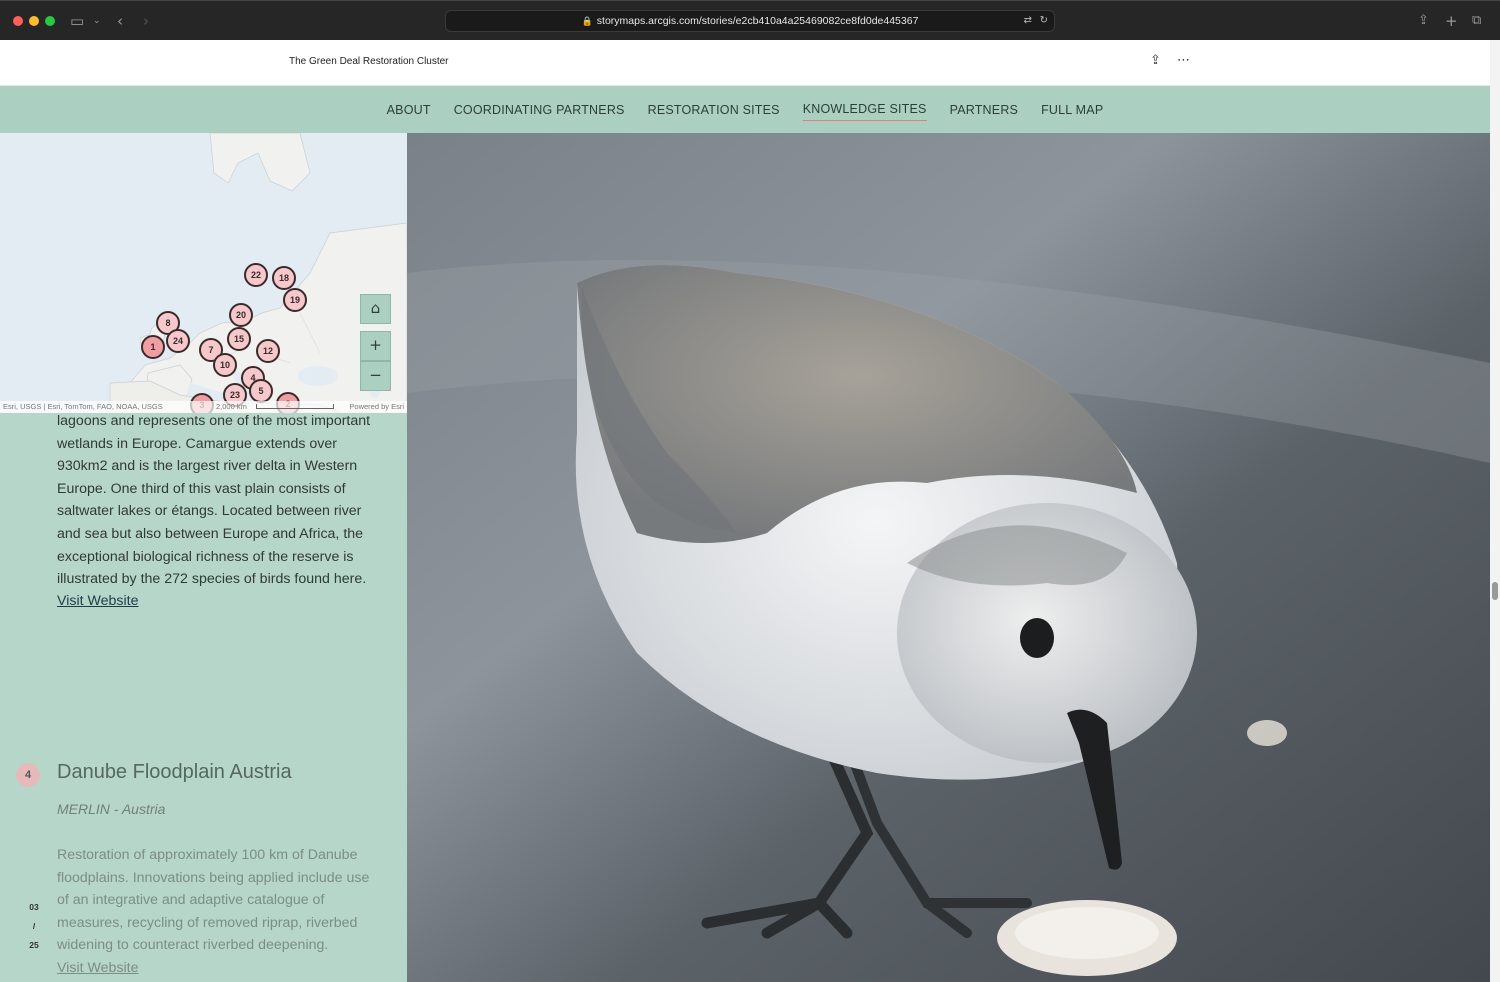 Image resolution: width=1500 pixels, height=982 pixels. What do you see at coordinates (864, 109) in the screenshot?
I see `nav-item-knowledge-sites: KNOWLEDGE SITES` at bounding box center [864, 109].